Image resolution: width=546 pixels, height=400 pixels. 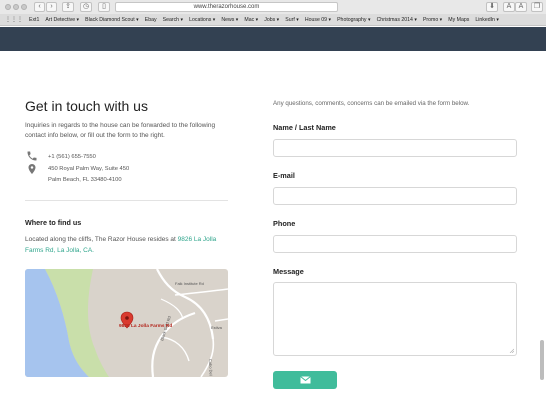 What do you see at coordinates (34, 20) in the screenshot?
I see `bookmark-item: Ext1` at bounding box center [34, 20].